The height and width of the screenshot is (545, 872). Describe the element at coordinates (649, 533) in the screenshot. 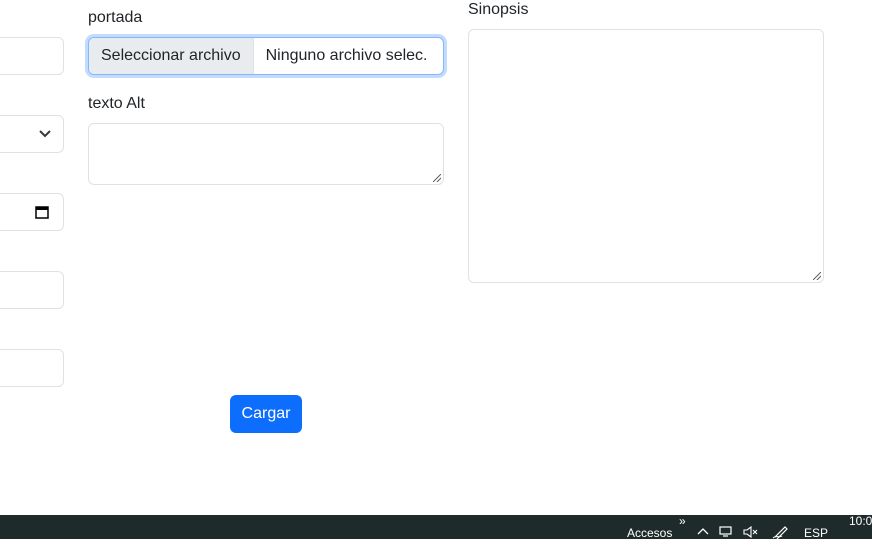

I see `accesos-toolbar-label: Accesos` at that location.